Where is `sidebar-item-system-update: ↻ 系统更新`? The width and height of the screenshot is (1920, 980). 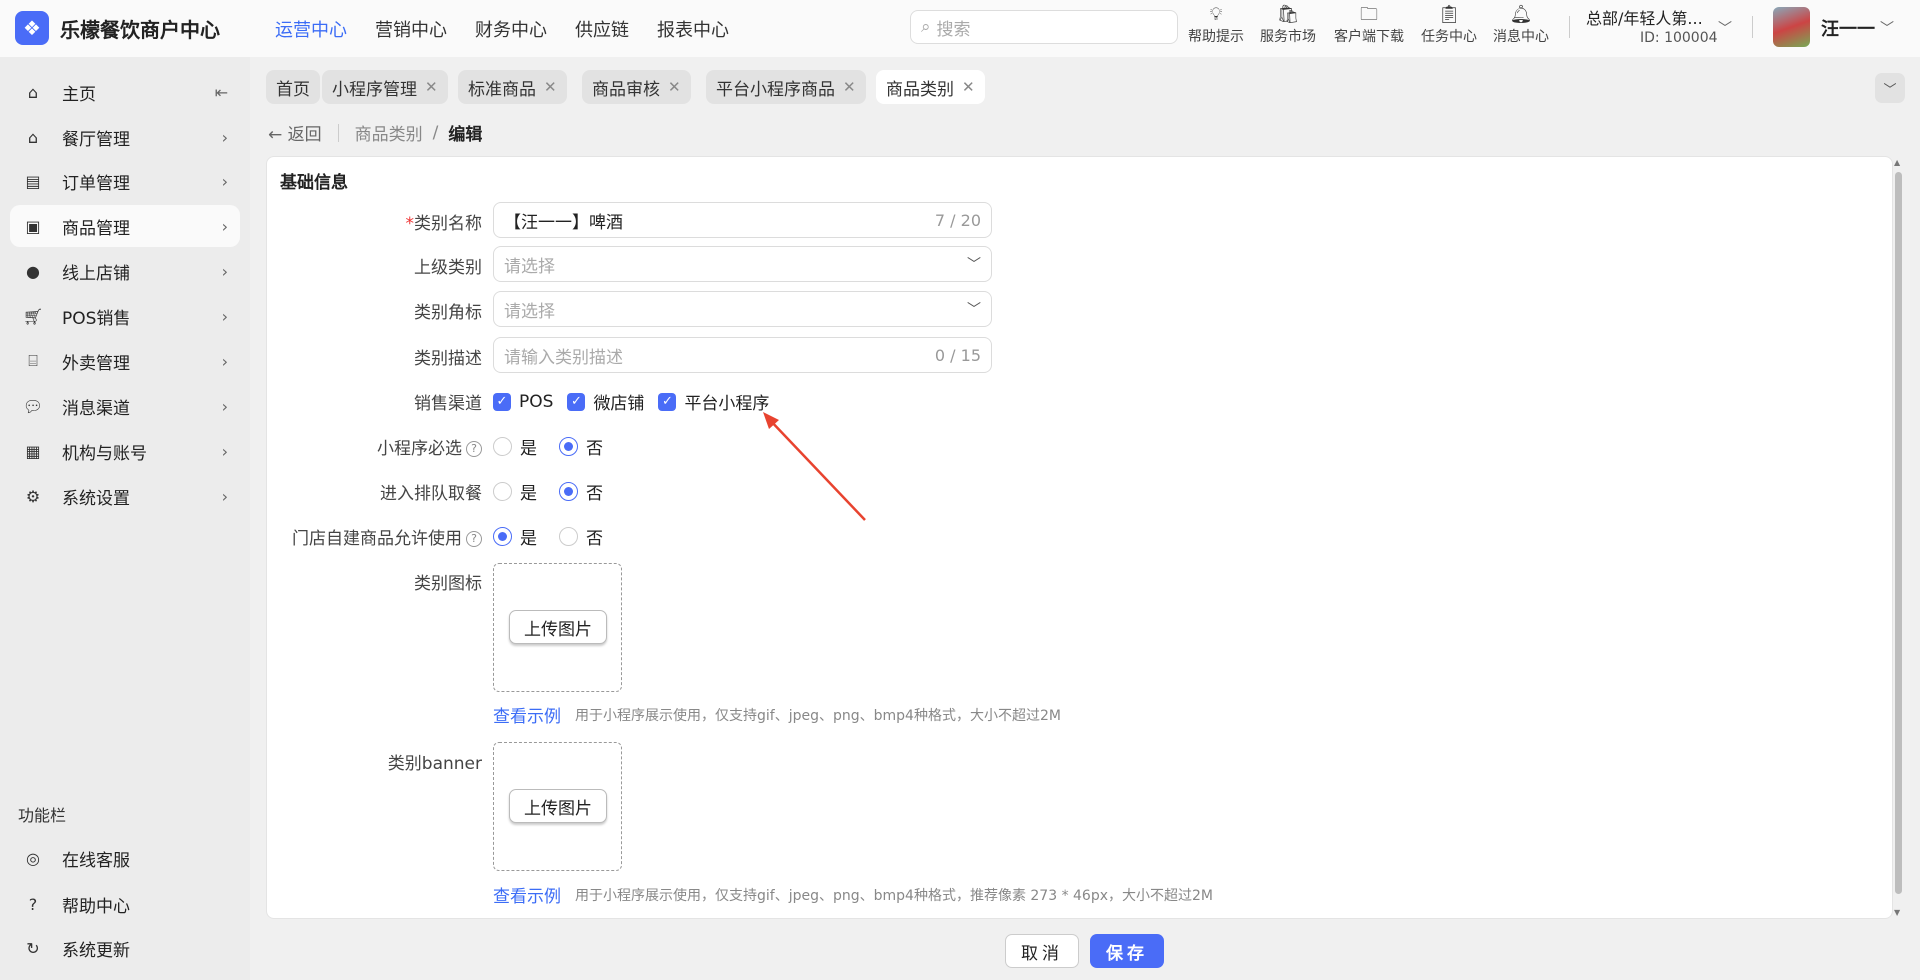
sidebar-item-system-update: ↻ 系统更新 is located at coordinates (125, 948).